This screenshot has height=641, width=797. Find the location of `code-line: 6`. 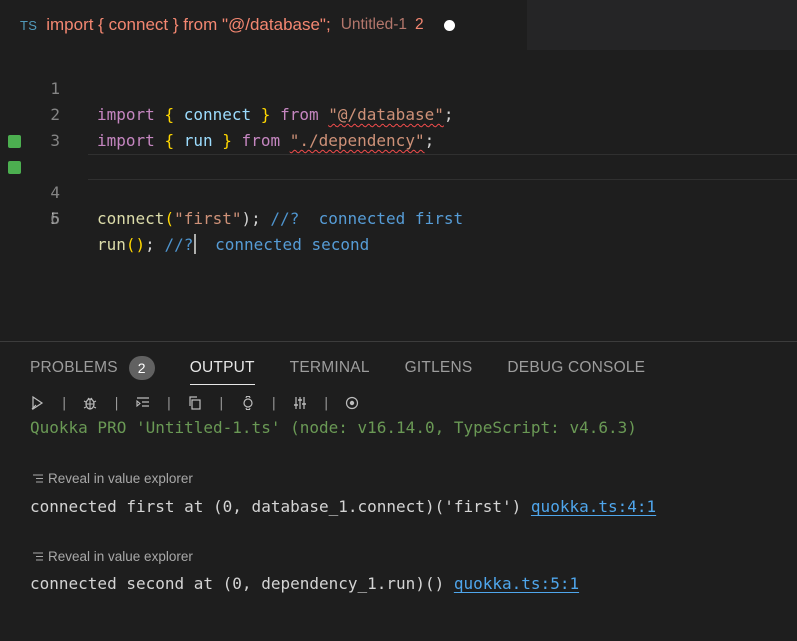

code-line: 6 is located at coordinates (398, 204).